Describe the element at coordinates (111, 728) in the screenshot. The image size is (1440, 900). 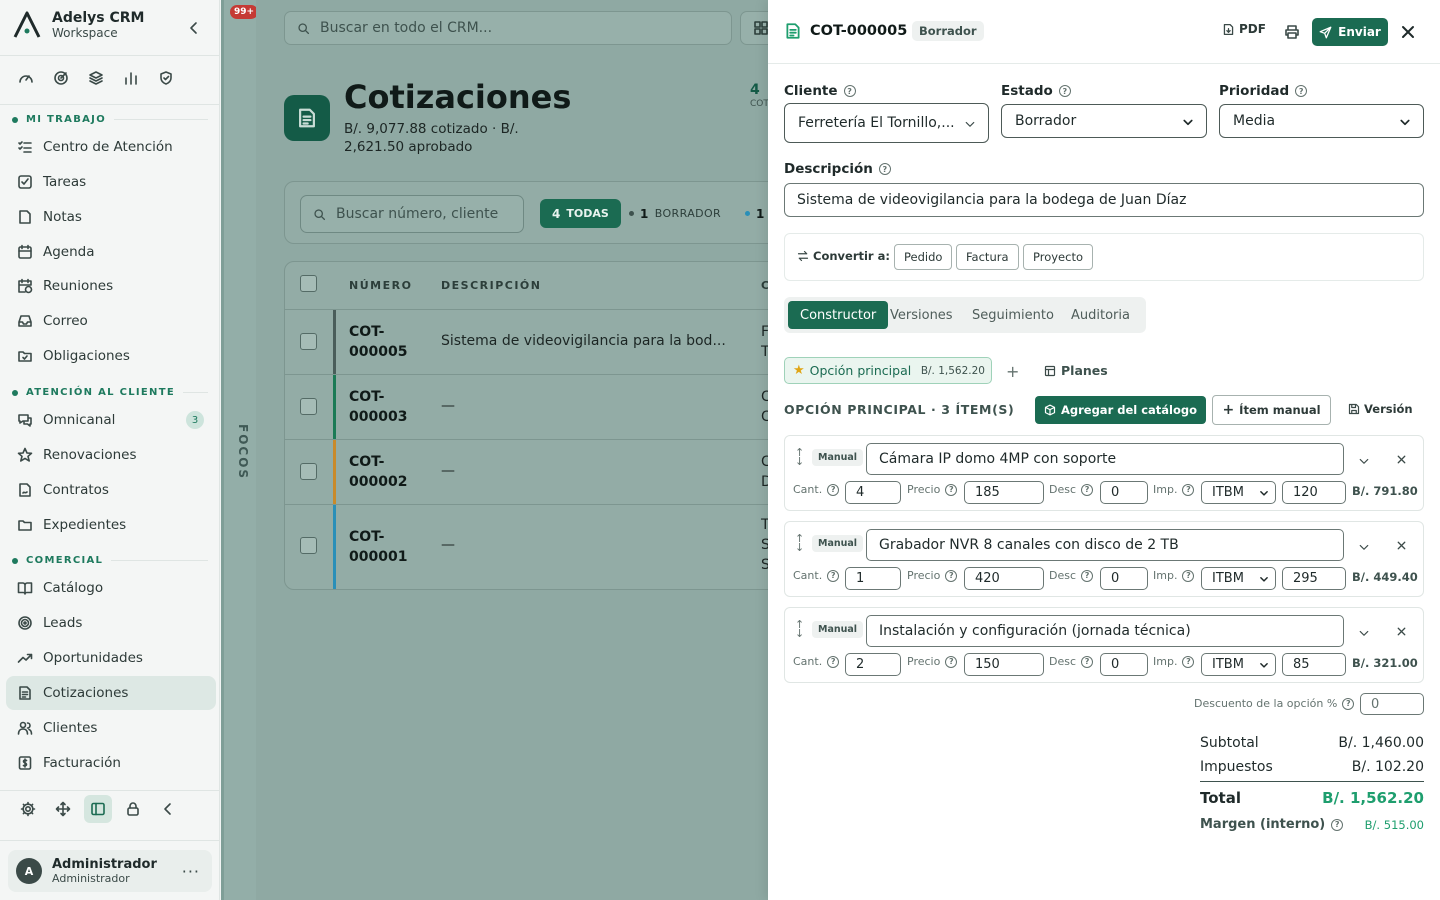
I see `sidebar-item-clientes: Clientes` at that location.